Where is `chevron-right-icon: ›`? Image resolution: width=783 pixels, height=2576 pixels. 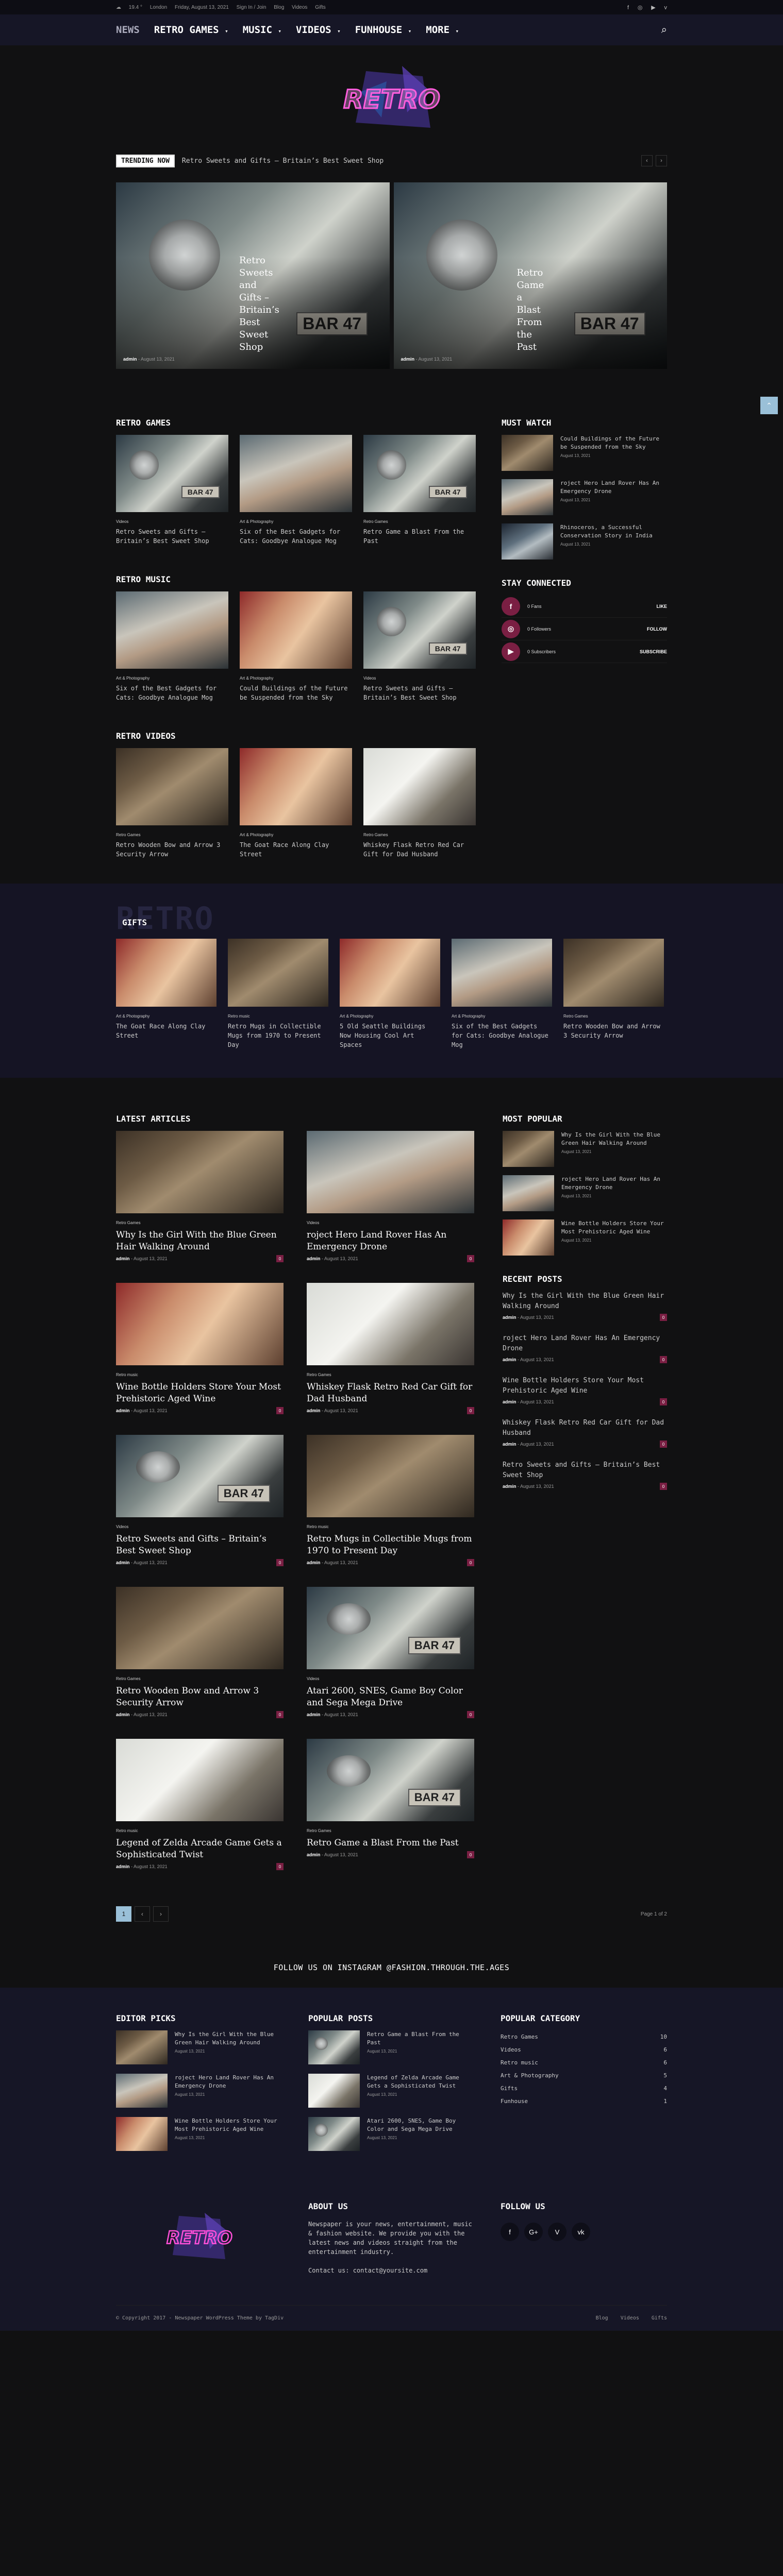
chevron-right-icon: › is located at coordinates (661, 160).